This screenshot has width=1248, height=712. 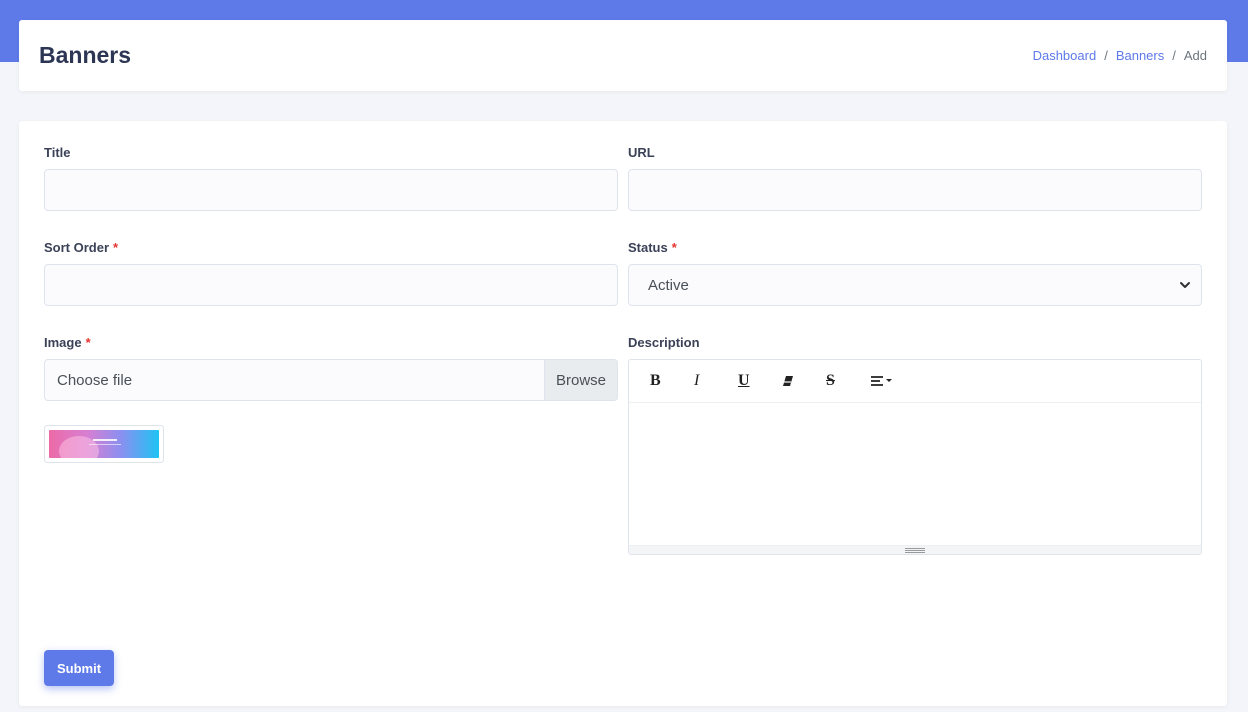 I want to click on title-input, so click(x=331, y=190).